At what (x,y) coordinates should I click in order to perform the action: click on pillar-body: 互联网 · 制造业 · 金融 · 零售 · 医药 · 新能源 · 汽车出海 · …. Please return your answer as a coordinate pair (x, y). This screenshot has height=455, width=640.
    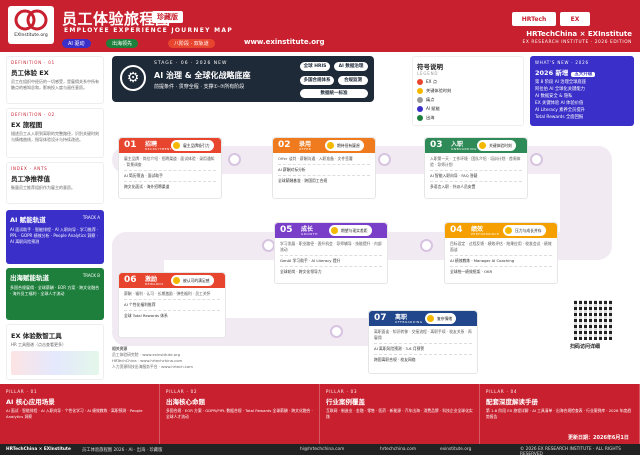
    Looking at the image, I should click on (399, 413).